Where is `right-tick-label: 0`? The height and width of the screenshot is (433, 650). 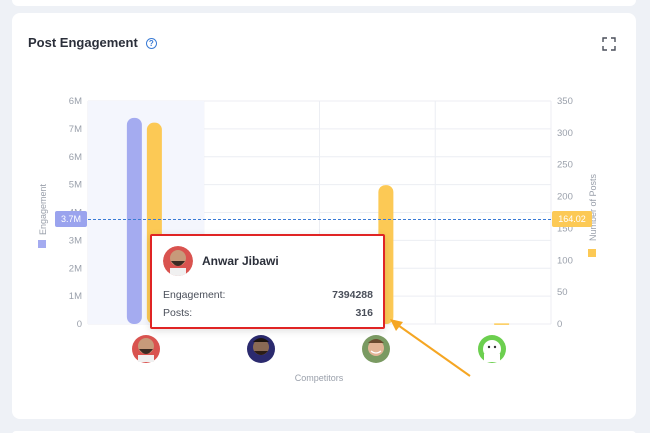 right-tick-label: 0 is located at coordinates (559, 324).